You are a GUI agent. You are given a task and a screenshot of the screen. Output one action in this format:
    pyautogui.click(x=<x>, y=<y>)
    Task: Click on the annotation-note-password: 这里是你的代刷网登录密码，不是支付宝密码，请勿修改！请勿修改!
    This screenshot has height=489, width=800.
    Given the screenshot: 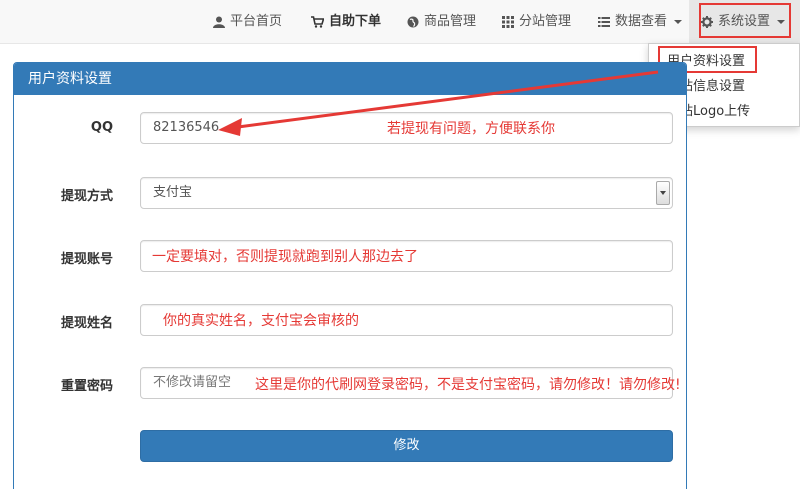 What is the action you would take?
    pyautogui.click(x=468, y=385)
    